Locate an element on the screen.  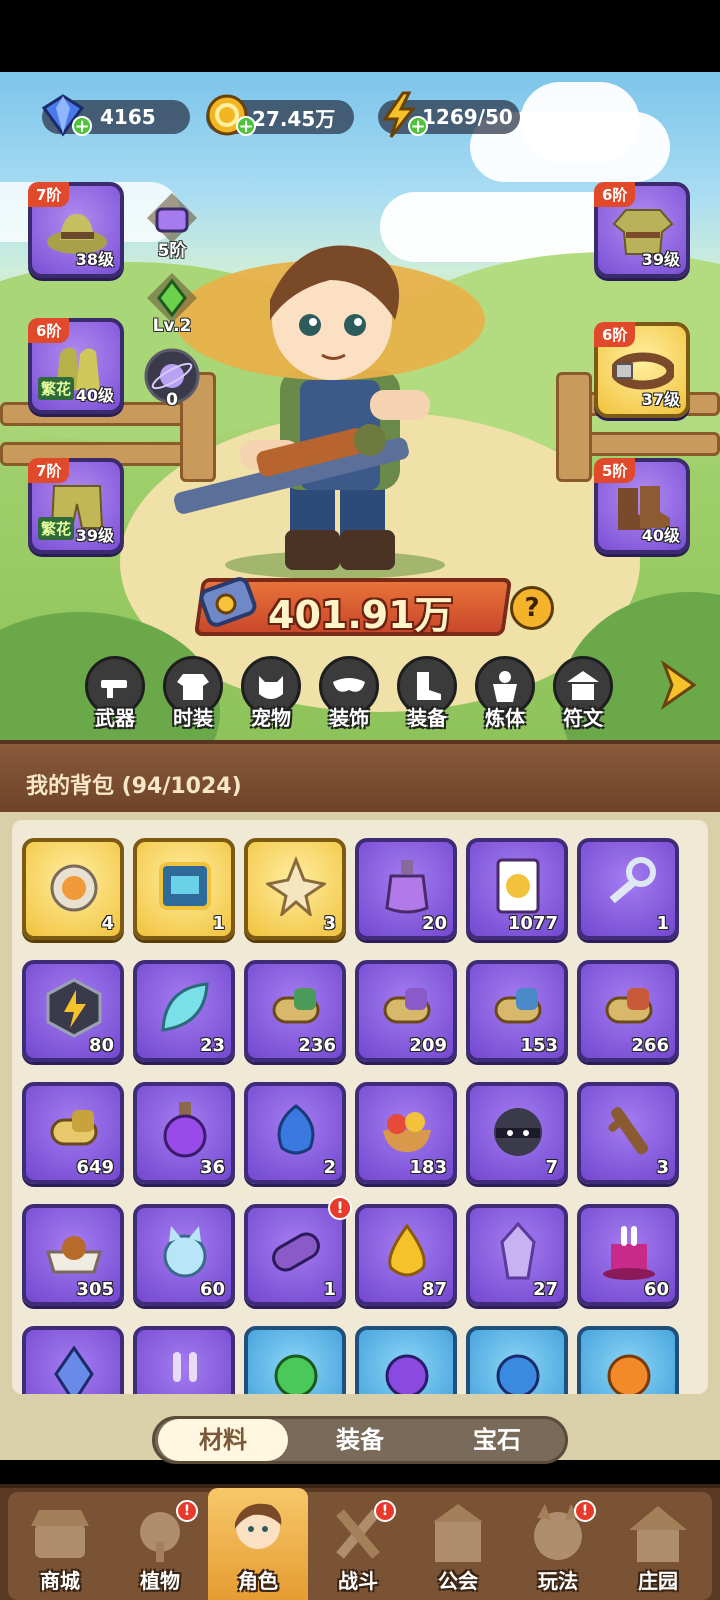
backpack-item: 87 is located at coordinates (406, 1255).